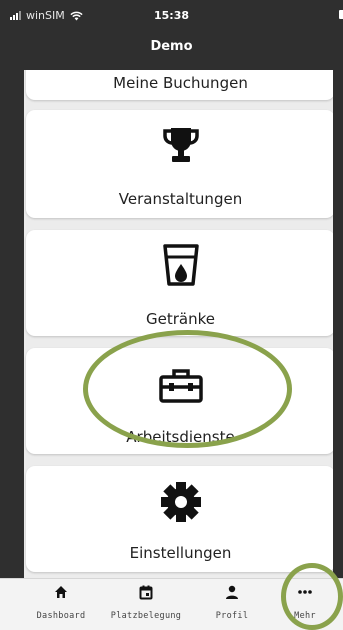 This screenshot has width=343, height=630. I want to click on sidebar-strip-right, so click(338, 324).